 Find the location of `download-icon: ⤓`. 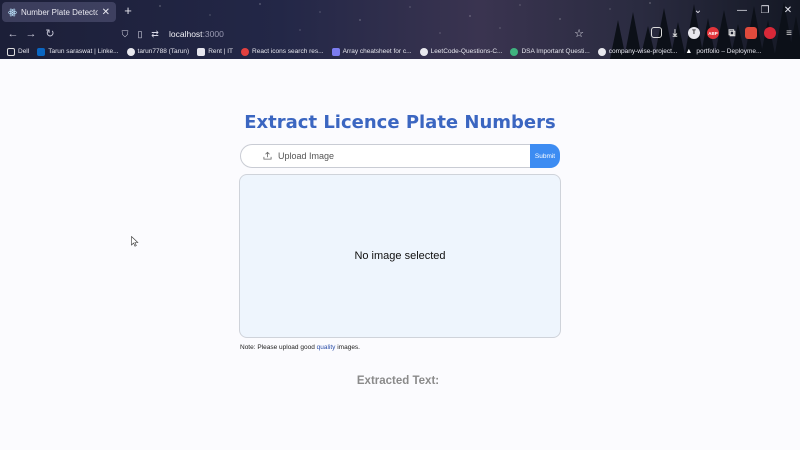

download-icon: ⤓ is located at coordinates (675, 33).